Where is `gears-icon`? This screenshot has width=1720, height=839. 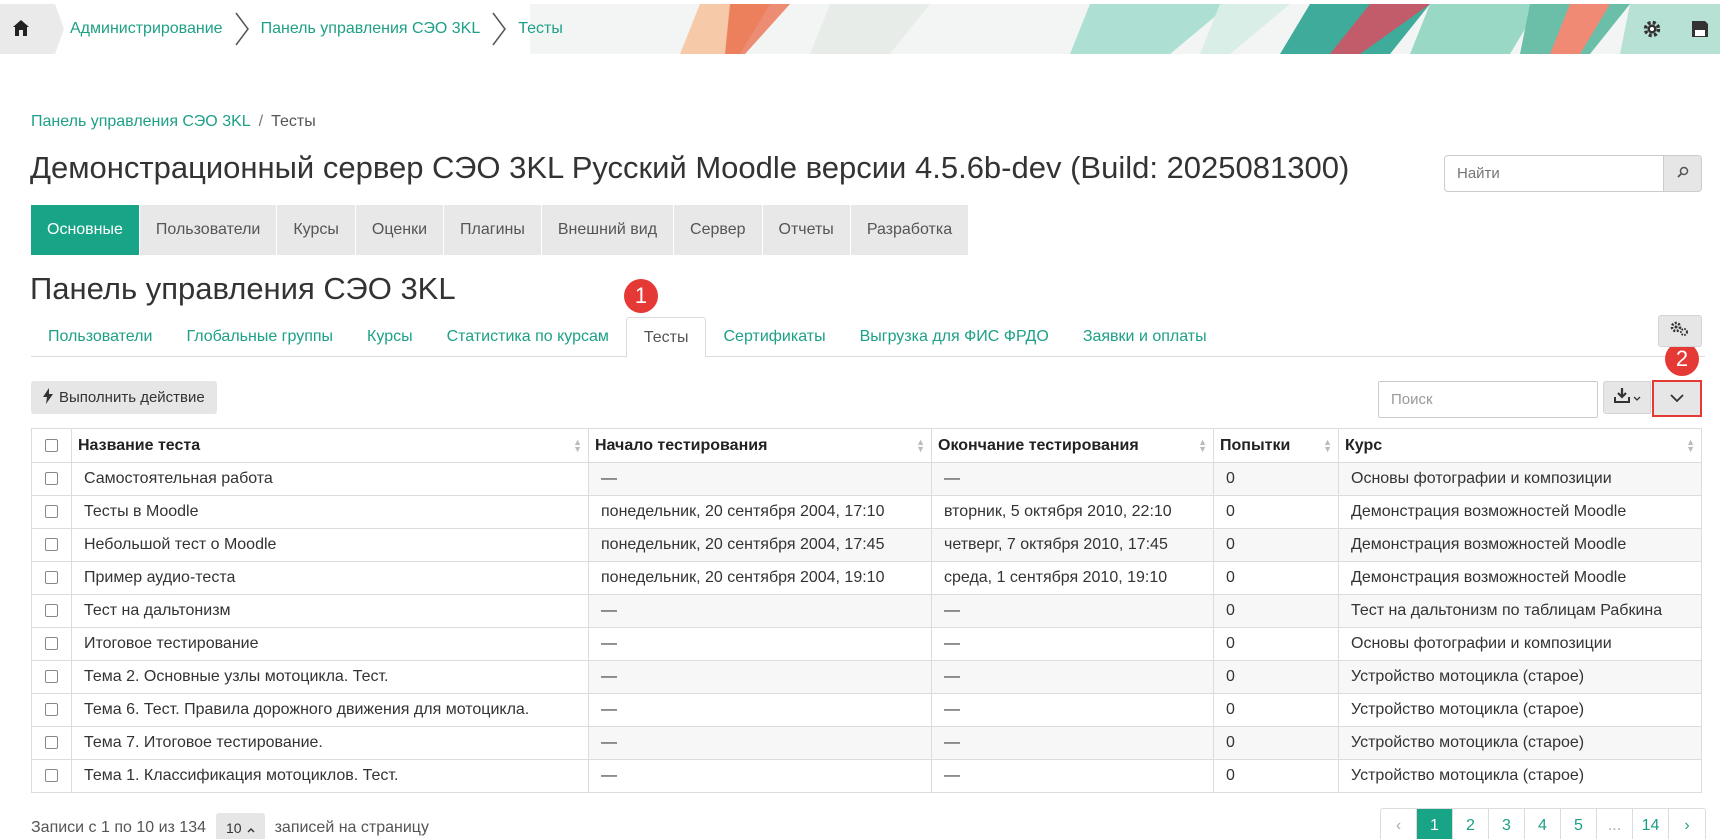
gears-icon is located at coordinates (1680, 331).